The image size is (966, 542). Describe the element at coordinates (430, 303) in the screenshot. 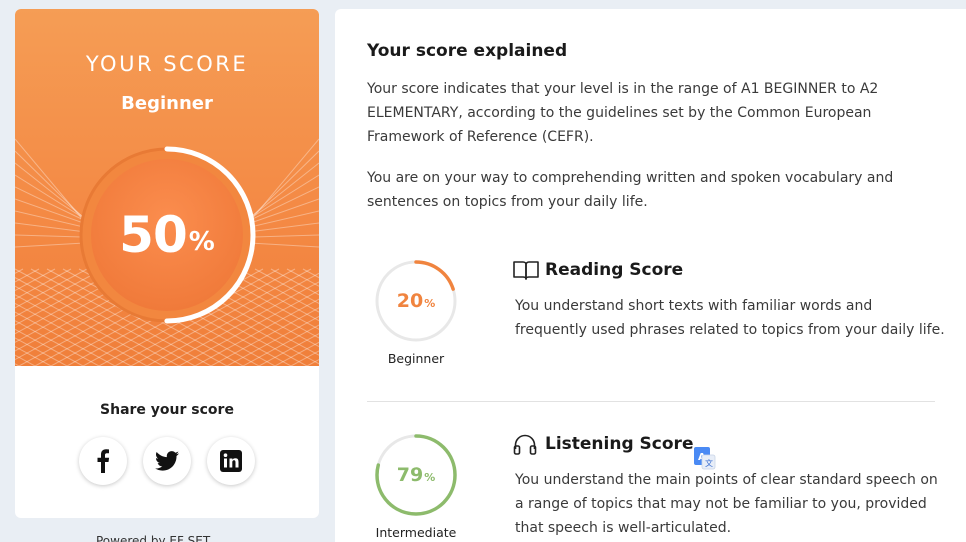

I see `reading-score-symbol: %` at that location.